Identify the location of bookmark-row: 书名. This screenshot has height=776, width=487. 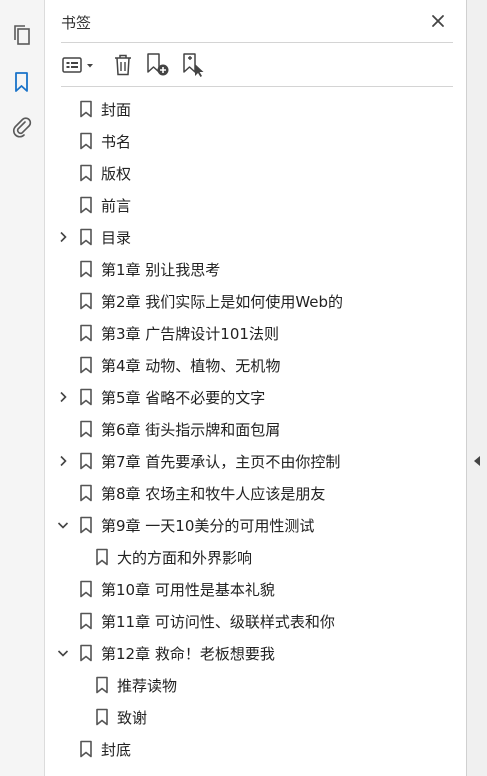
(255, 141).